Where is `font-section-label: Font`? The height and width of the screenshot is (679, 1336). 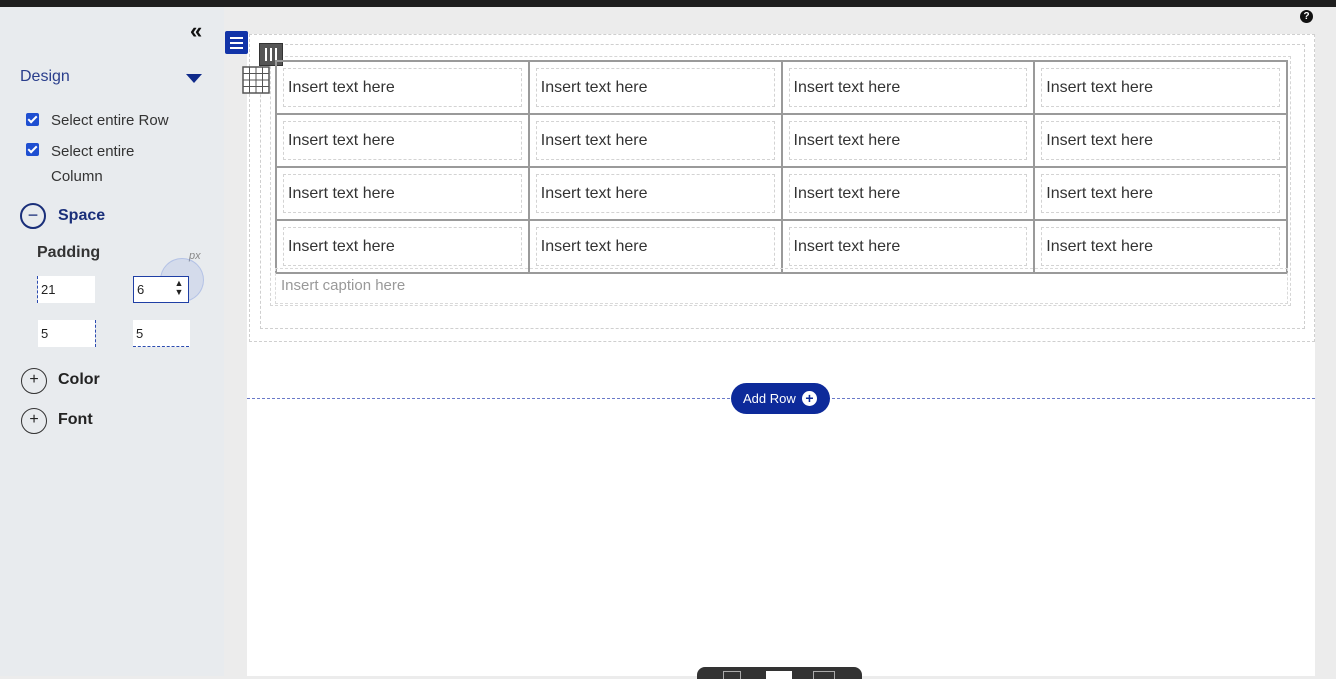 font-section-label: Font is located at coordinates (75, 420).